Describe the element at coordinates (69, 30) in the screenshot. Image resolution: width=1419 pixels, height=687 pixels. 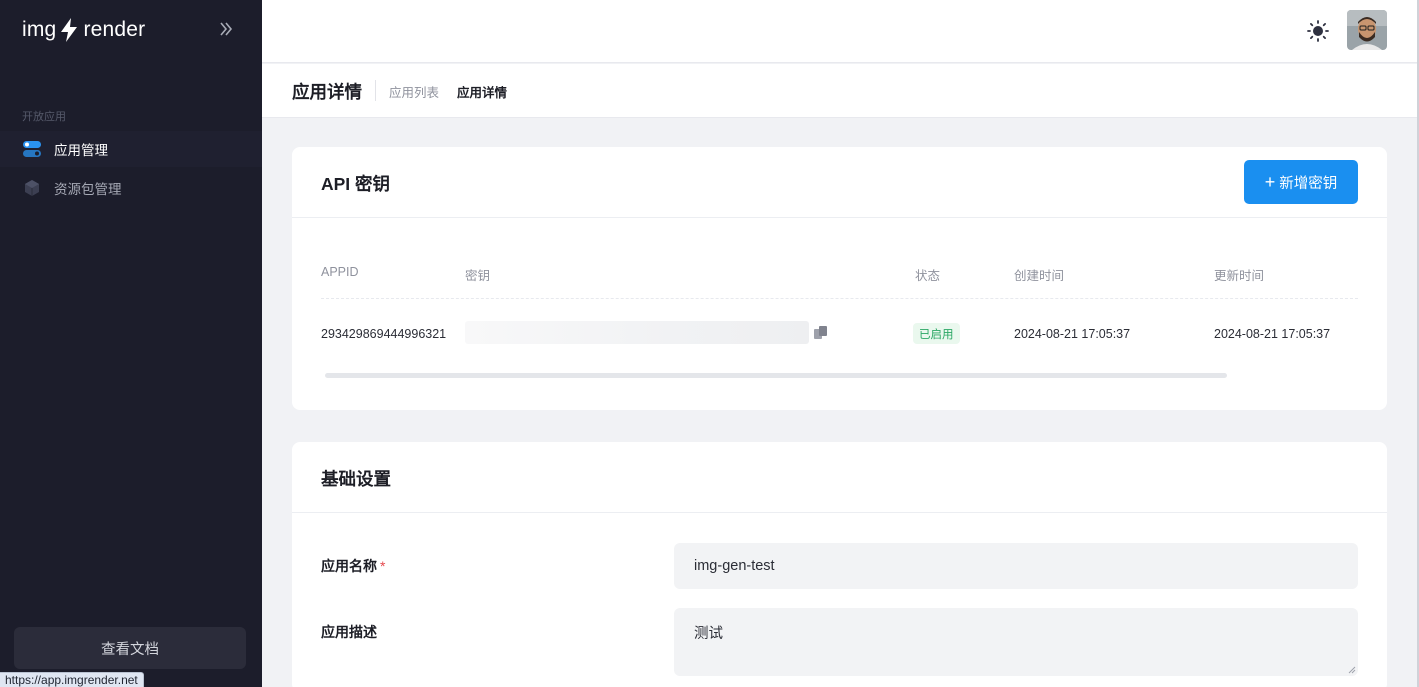
I see `bolt-icon` at that location.